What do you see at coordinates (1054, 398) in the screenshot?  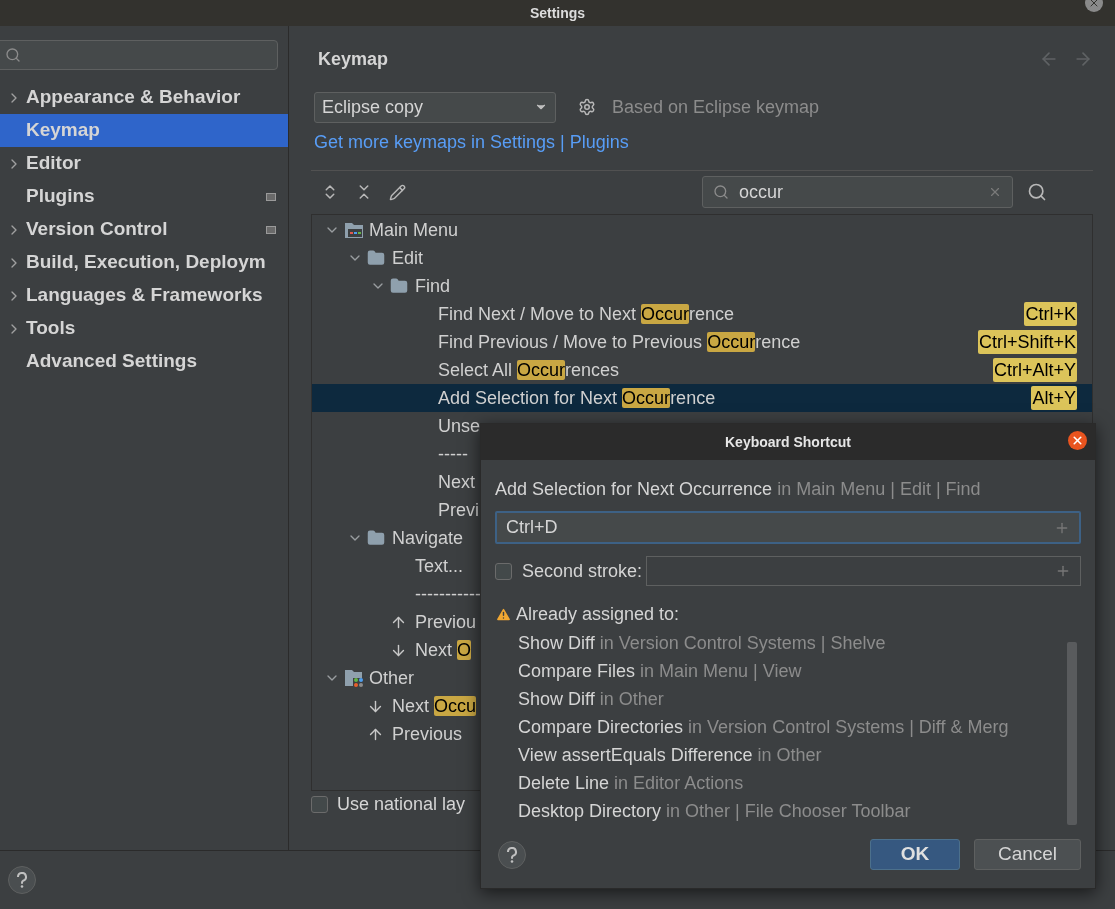 I see `shortcut-badge: Alt+Y` at bounding box center [1054, 398].